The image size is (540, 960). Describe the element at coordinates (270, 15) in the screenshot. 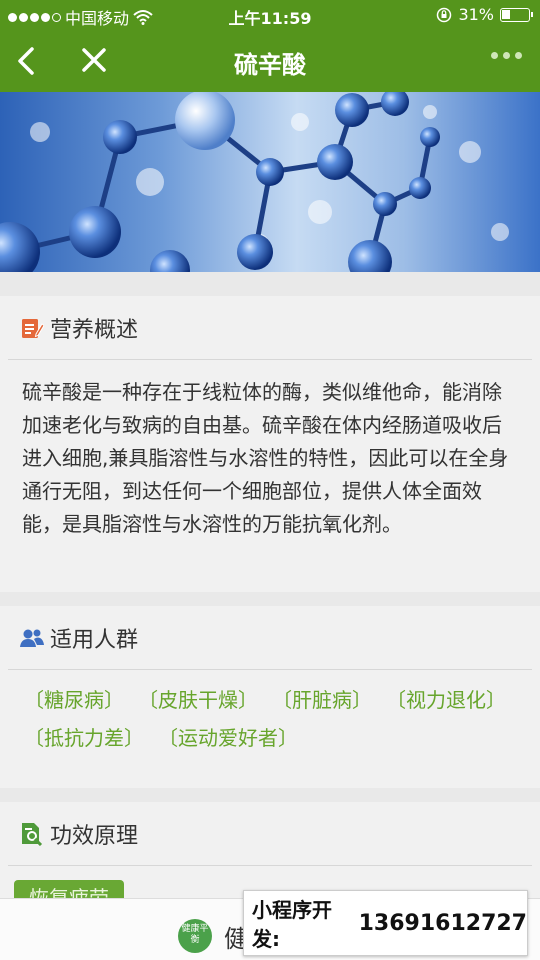

I see `status-bar: 中国移动 上午11:59 31%` at that location.